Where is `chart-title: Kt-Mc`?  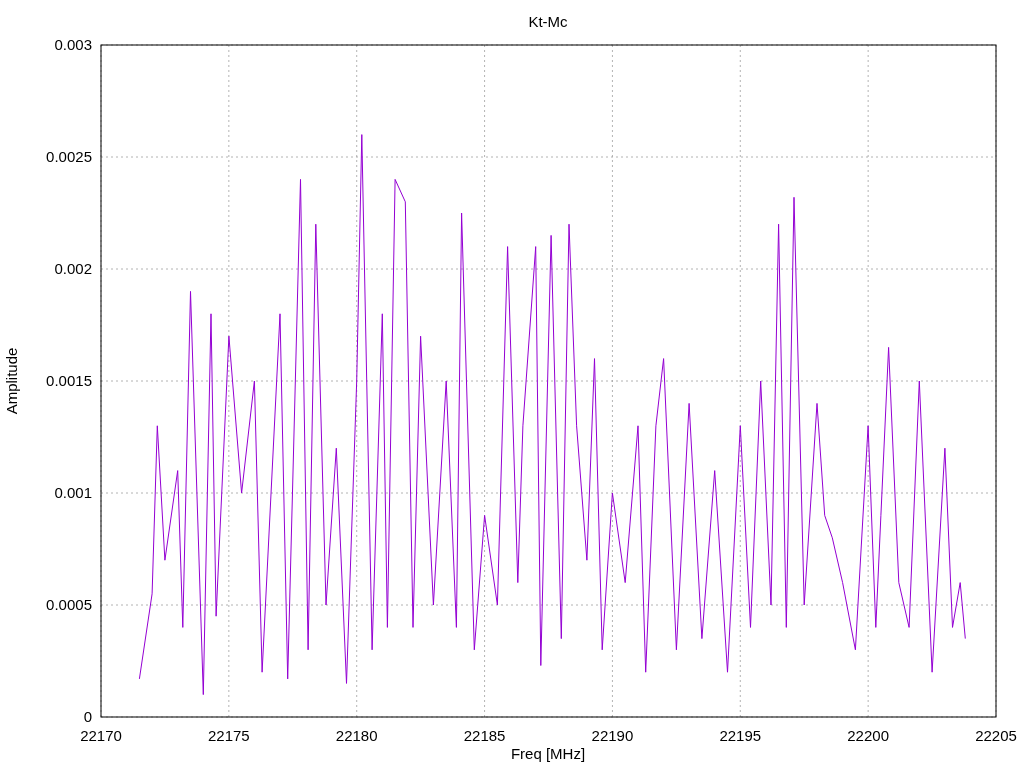
chart-title: Kt-Mc is located at coordinates (548, 21).